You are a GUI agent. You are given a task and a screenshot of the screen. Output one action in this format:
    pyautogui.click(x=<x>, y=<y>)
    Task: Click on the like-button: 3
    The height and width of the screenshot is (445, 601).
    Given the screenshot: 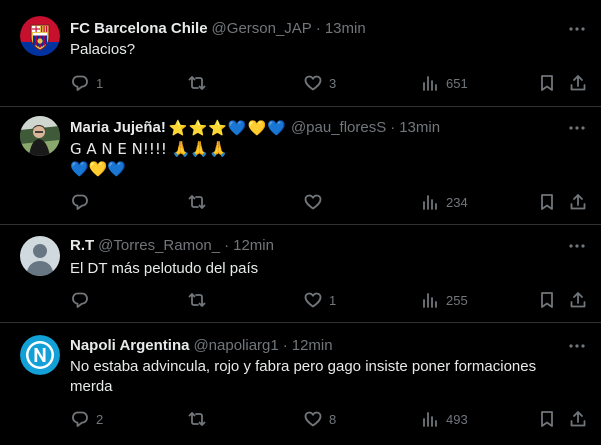 What is the action you would take?
    pyautogui.click(x=319, y=83)
    